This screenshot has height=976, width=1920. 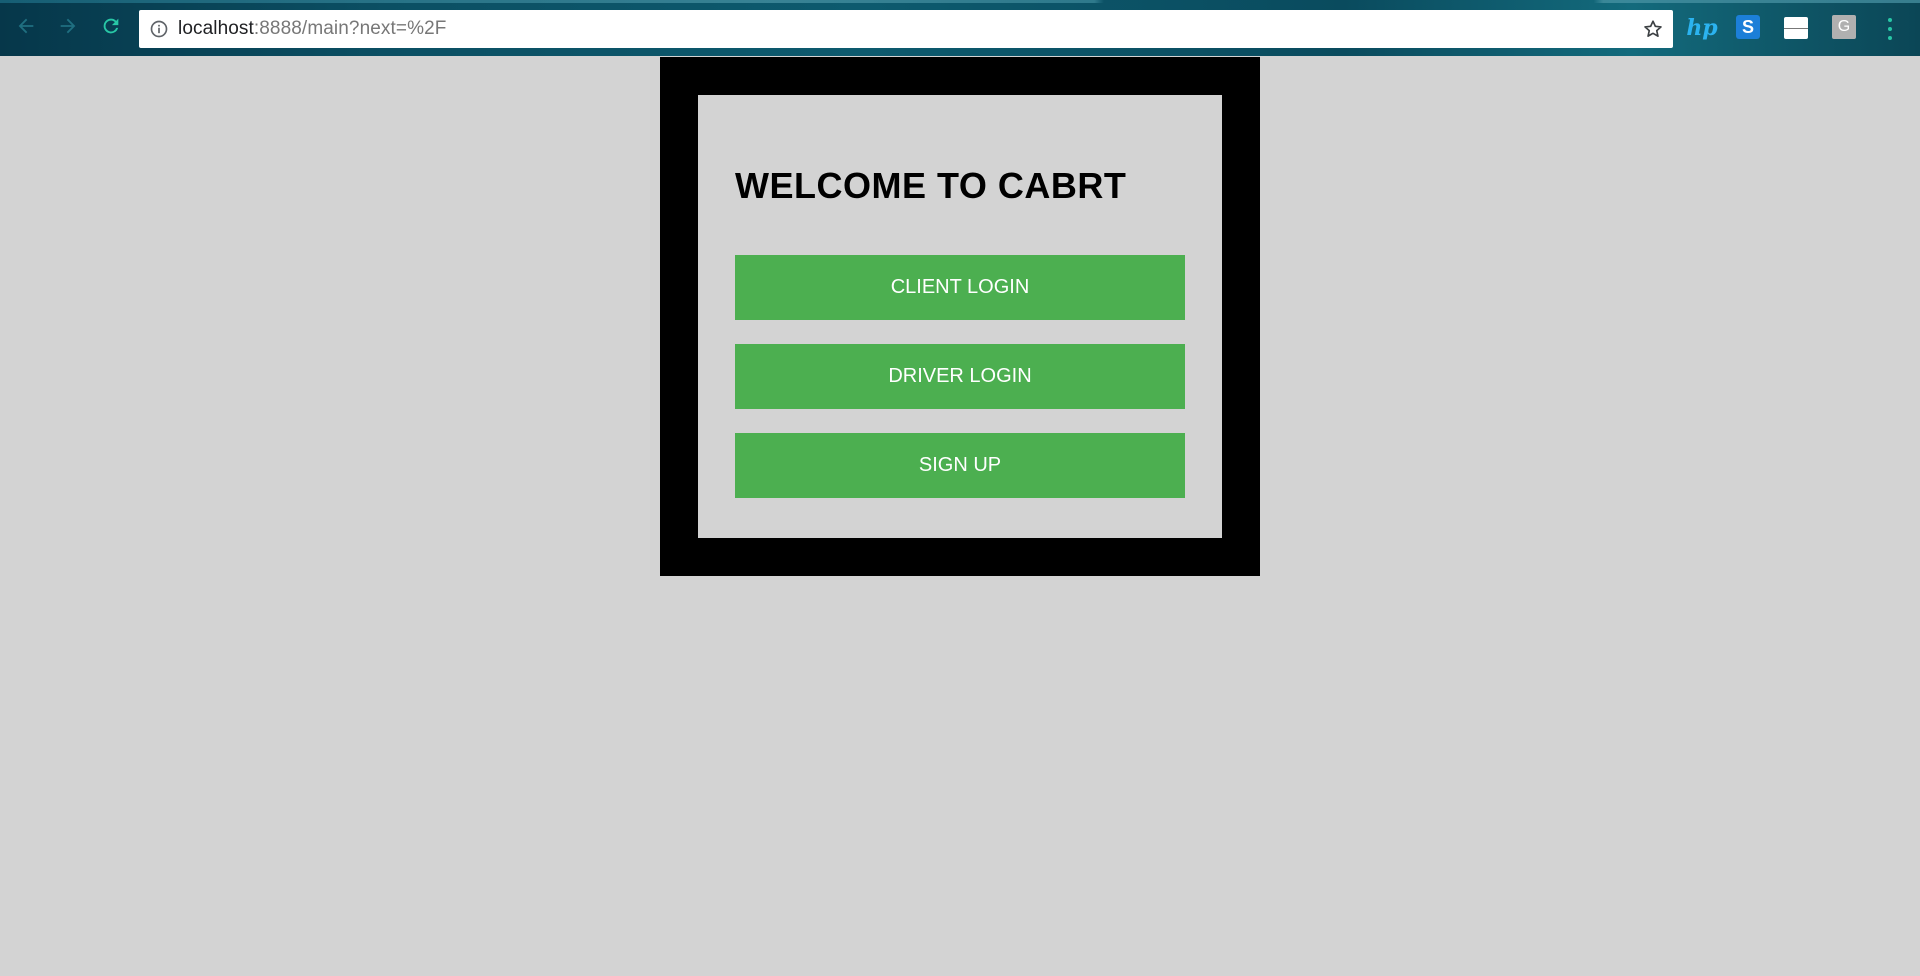 I want to click on client-login-button: CLIENT LOGIN, so click(x=960, y=287).